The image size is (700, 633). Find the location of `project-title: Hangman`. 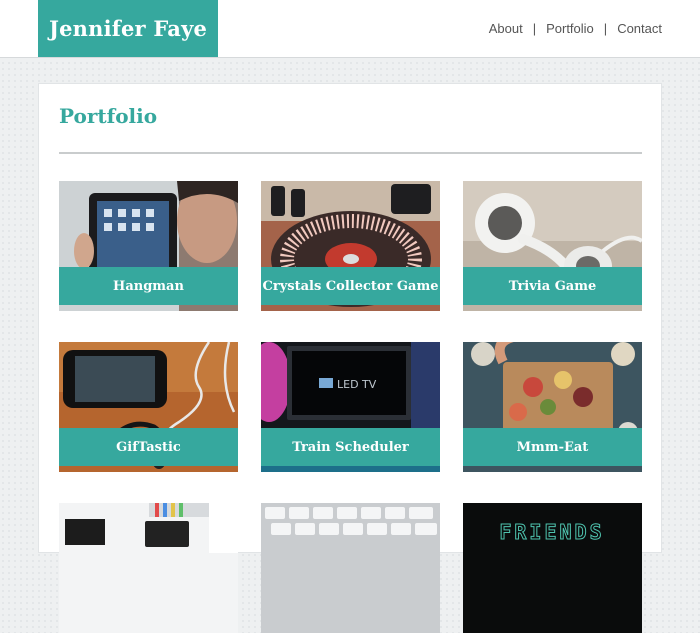

project-title: Hangman is located at coordinates (148, 286).